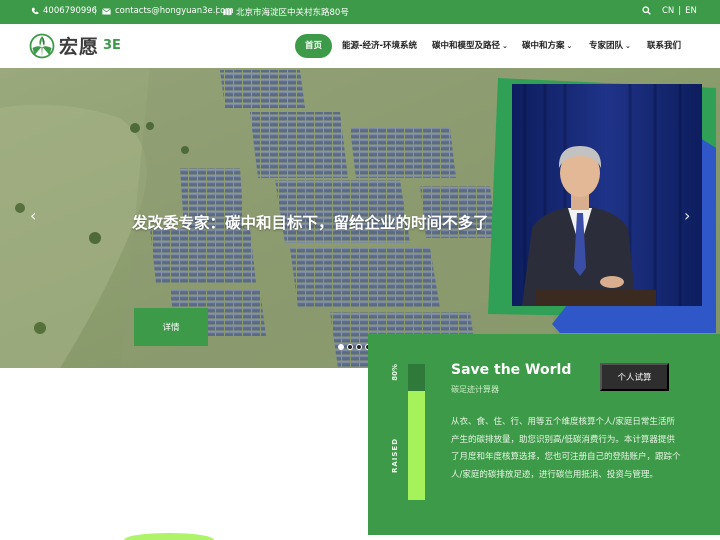 The width and height of the screenshot is (720, 540). I want to click on personal-calc-button: 个人试算, so click(634, 377).